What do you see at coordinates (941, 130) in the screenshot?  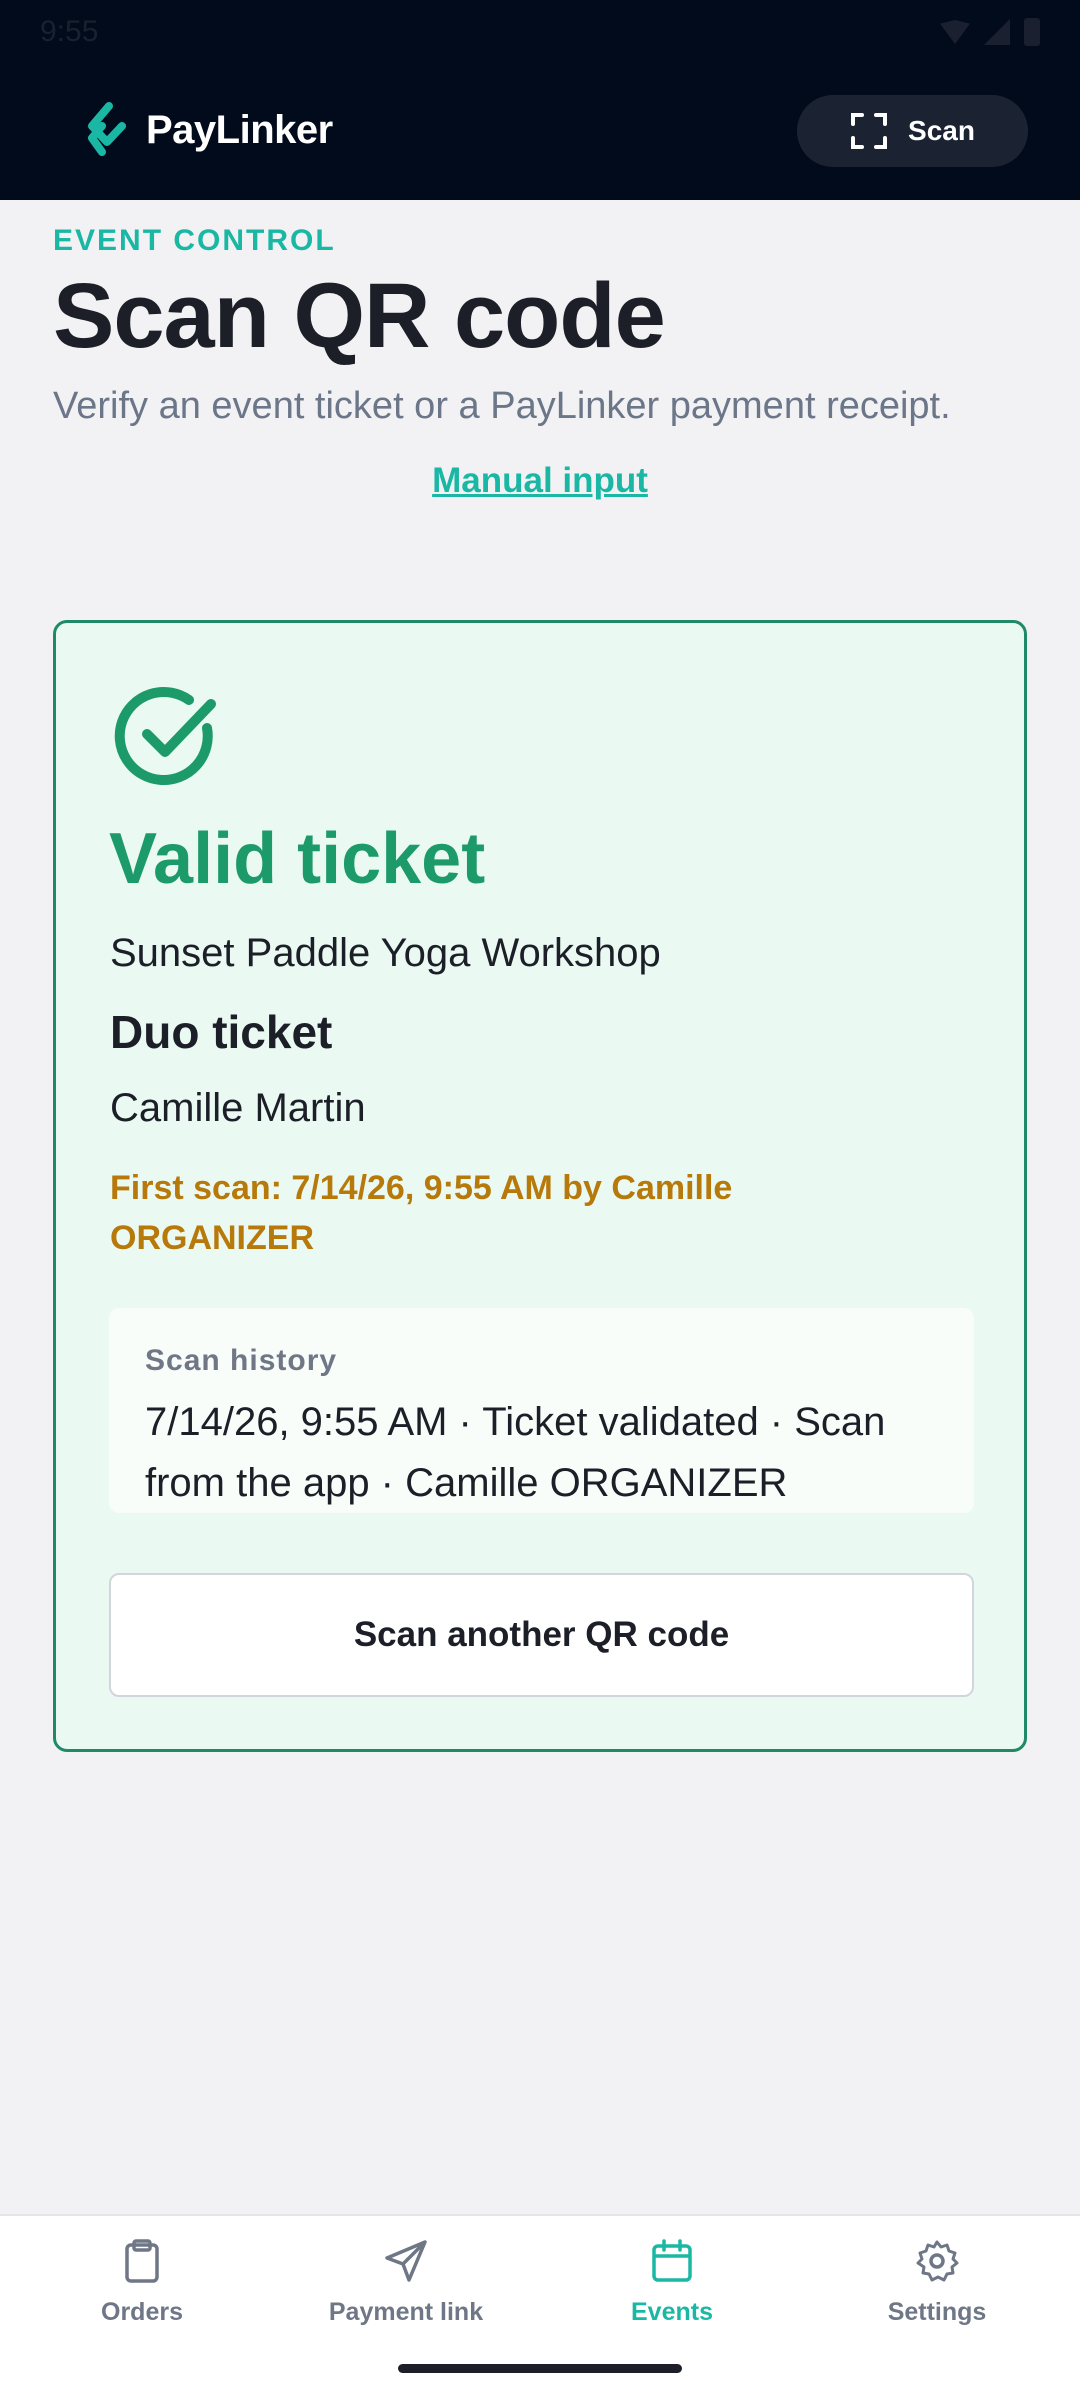 I see `header-scan-label: Scan` at bounding box center [941, 130].